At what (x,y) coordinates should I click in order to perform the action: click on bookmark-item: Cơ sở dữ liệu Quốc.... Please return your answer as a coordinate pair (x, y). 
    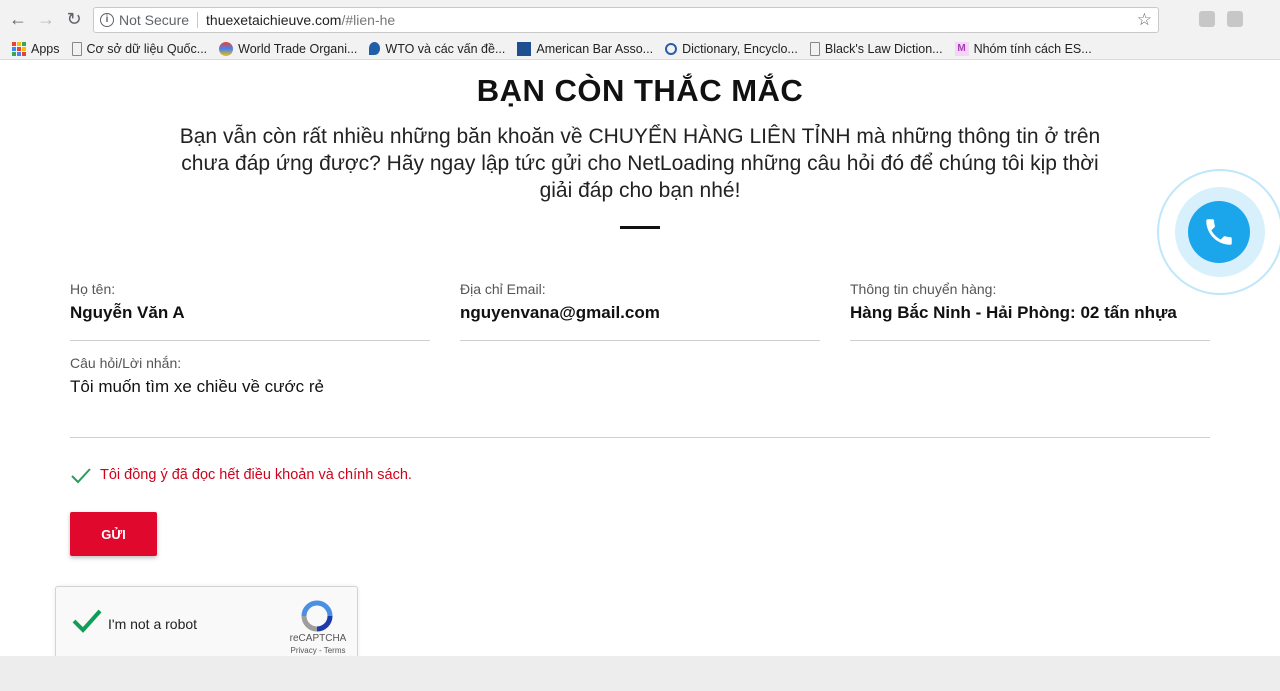
    Looking at the image, I should click on (139, 48).